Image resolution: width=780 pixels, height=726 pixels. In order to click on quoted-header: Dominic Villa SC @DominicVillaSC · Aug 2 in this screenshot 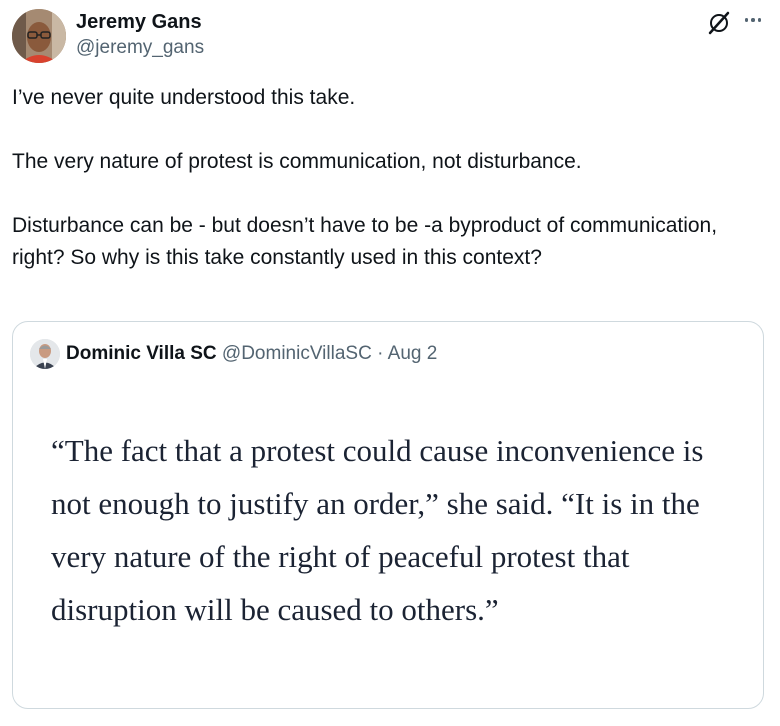, I will do `click(251, 354)`.